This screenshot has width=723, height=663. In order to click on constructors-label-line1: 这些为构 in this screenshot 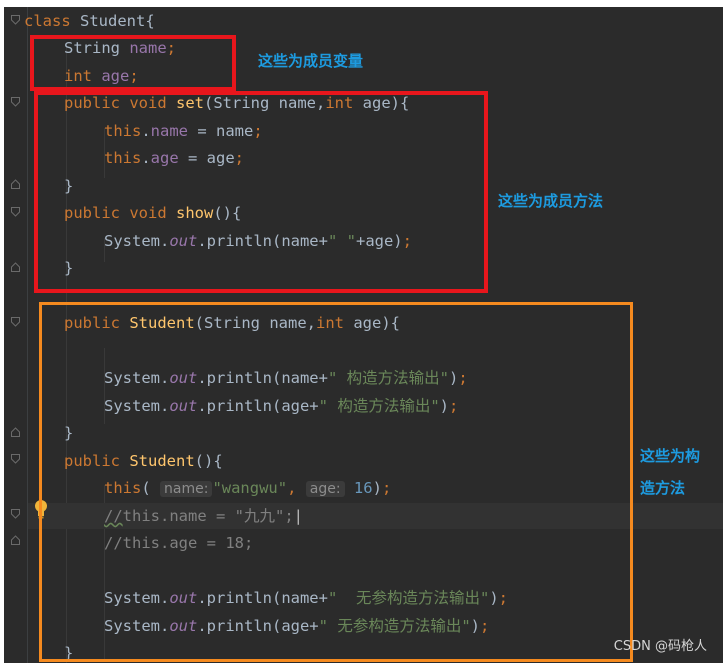, I will do `click(670, 456)`.